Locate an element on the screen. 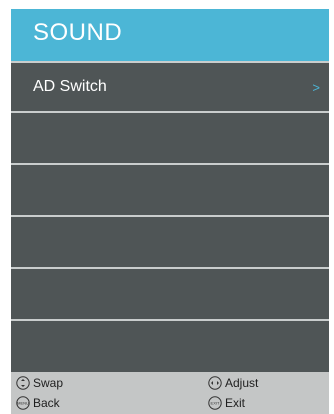  menu-header: SOUND is located at coordinates (170, 35).